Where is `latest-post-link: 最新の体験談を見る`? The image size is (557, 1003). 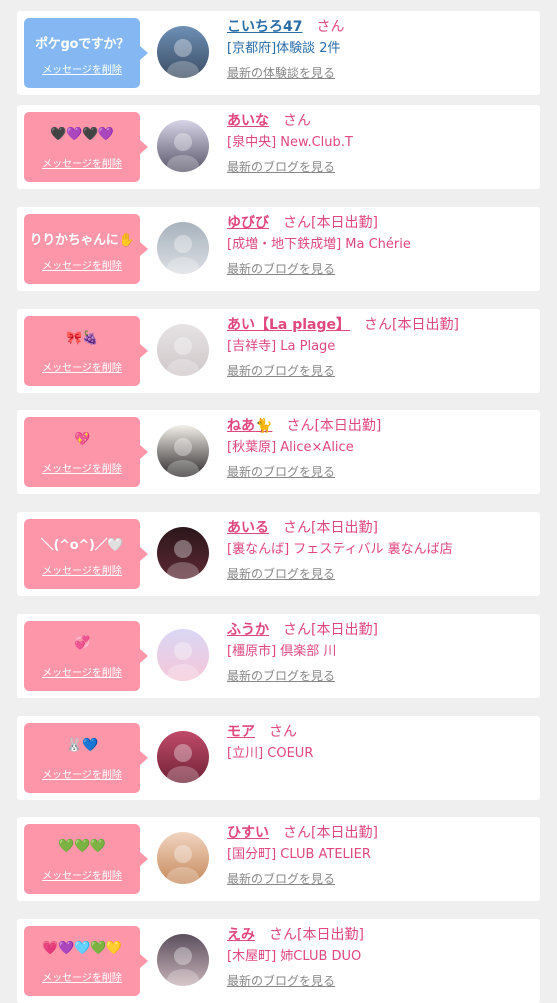
latest-post-link: 最新の体験談を見る is located at coordinates (281, 73).